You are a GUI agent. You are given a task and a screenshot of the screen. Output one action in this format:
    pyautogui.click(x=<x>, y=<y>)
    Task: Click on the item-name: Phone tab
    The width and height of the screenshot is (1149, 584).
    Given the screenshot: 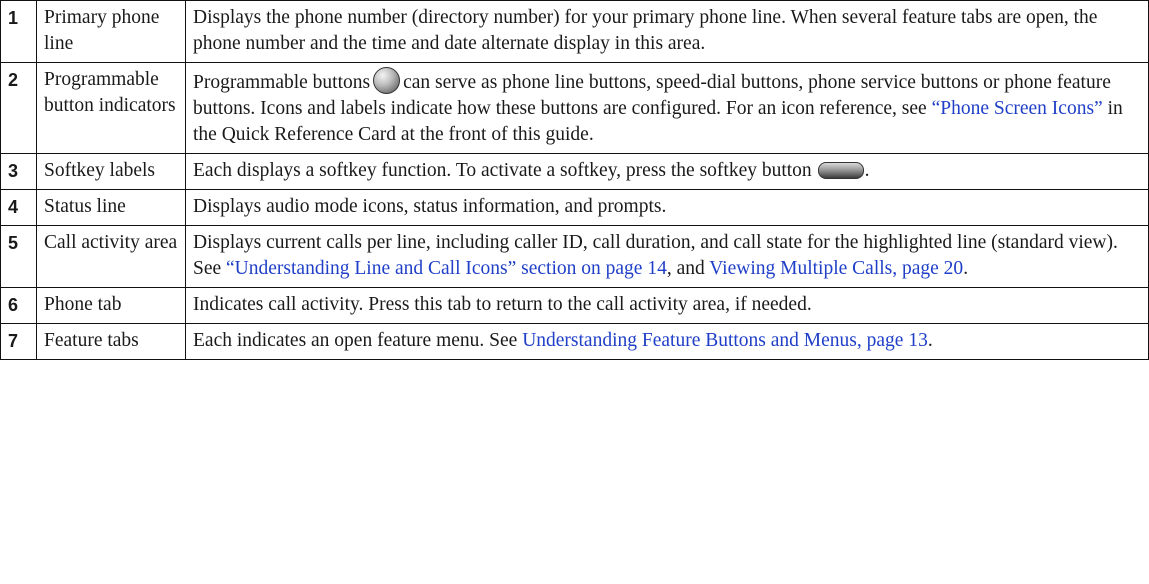 What is the action you would take?
    pyautogui.click(x=111, y=305)
    